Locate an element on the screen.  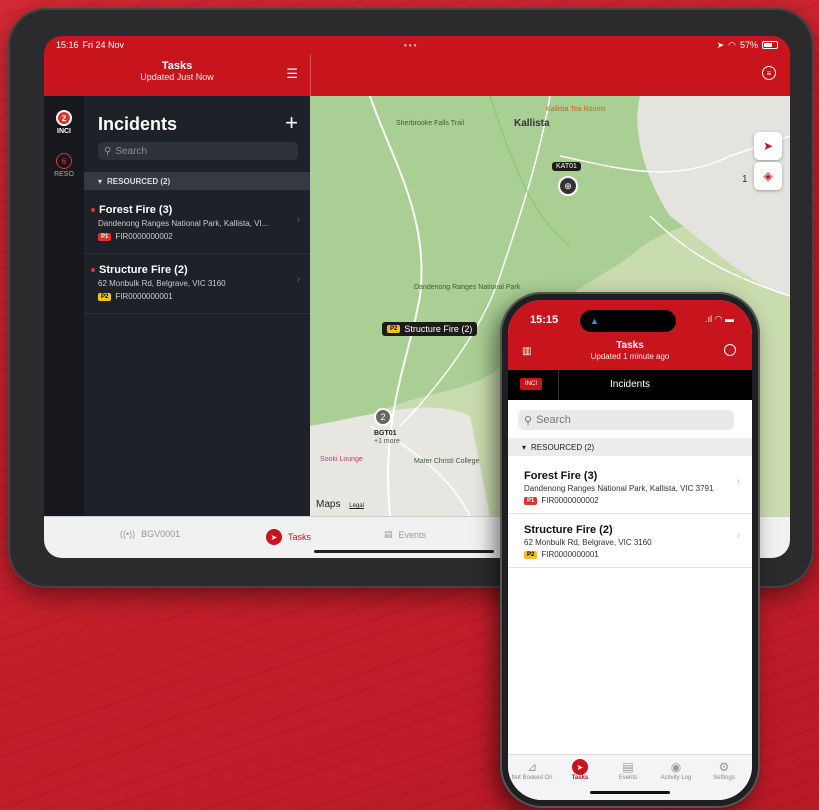
signal-wifi-battery-icon: .ıl ◠ ▬ is located at coordinates (719, 319).